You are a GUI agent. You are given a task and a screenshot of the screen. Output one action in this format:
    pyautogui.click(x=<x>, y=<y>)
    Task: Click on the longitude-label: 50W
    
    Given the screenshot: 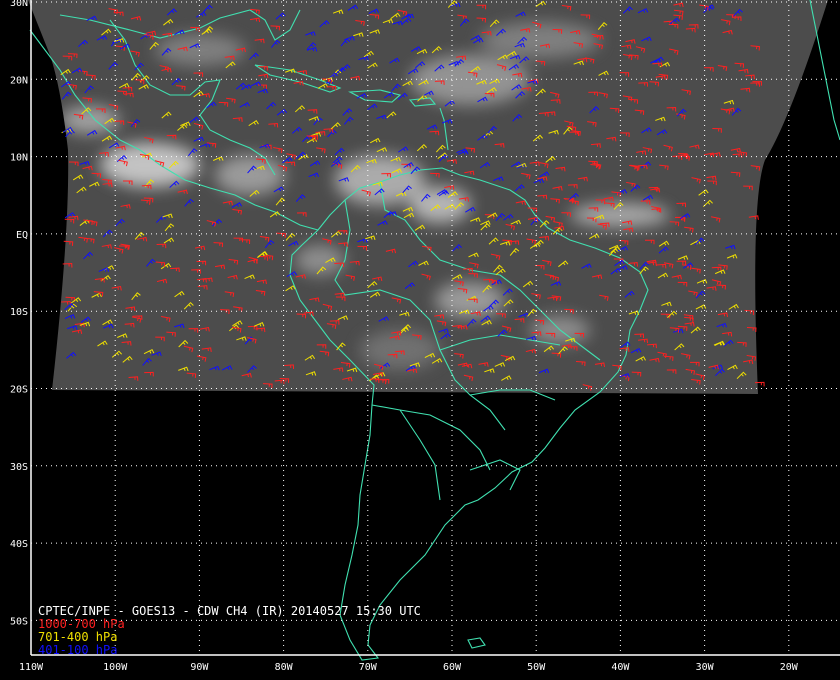 What is the action you would take?
    pyautogui.click(x=536, y=667)
    